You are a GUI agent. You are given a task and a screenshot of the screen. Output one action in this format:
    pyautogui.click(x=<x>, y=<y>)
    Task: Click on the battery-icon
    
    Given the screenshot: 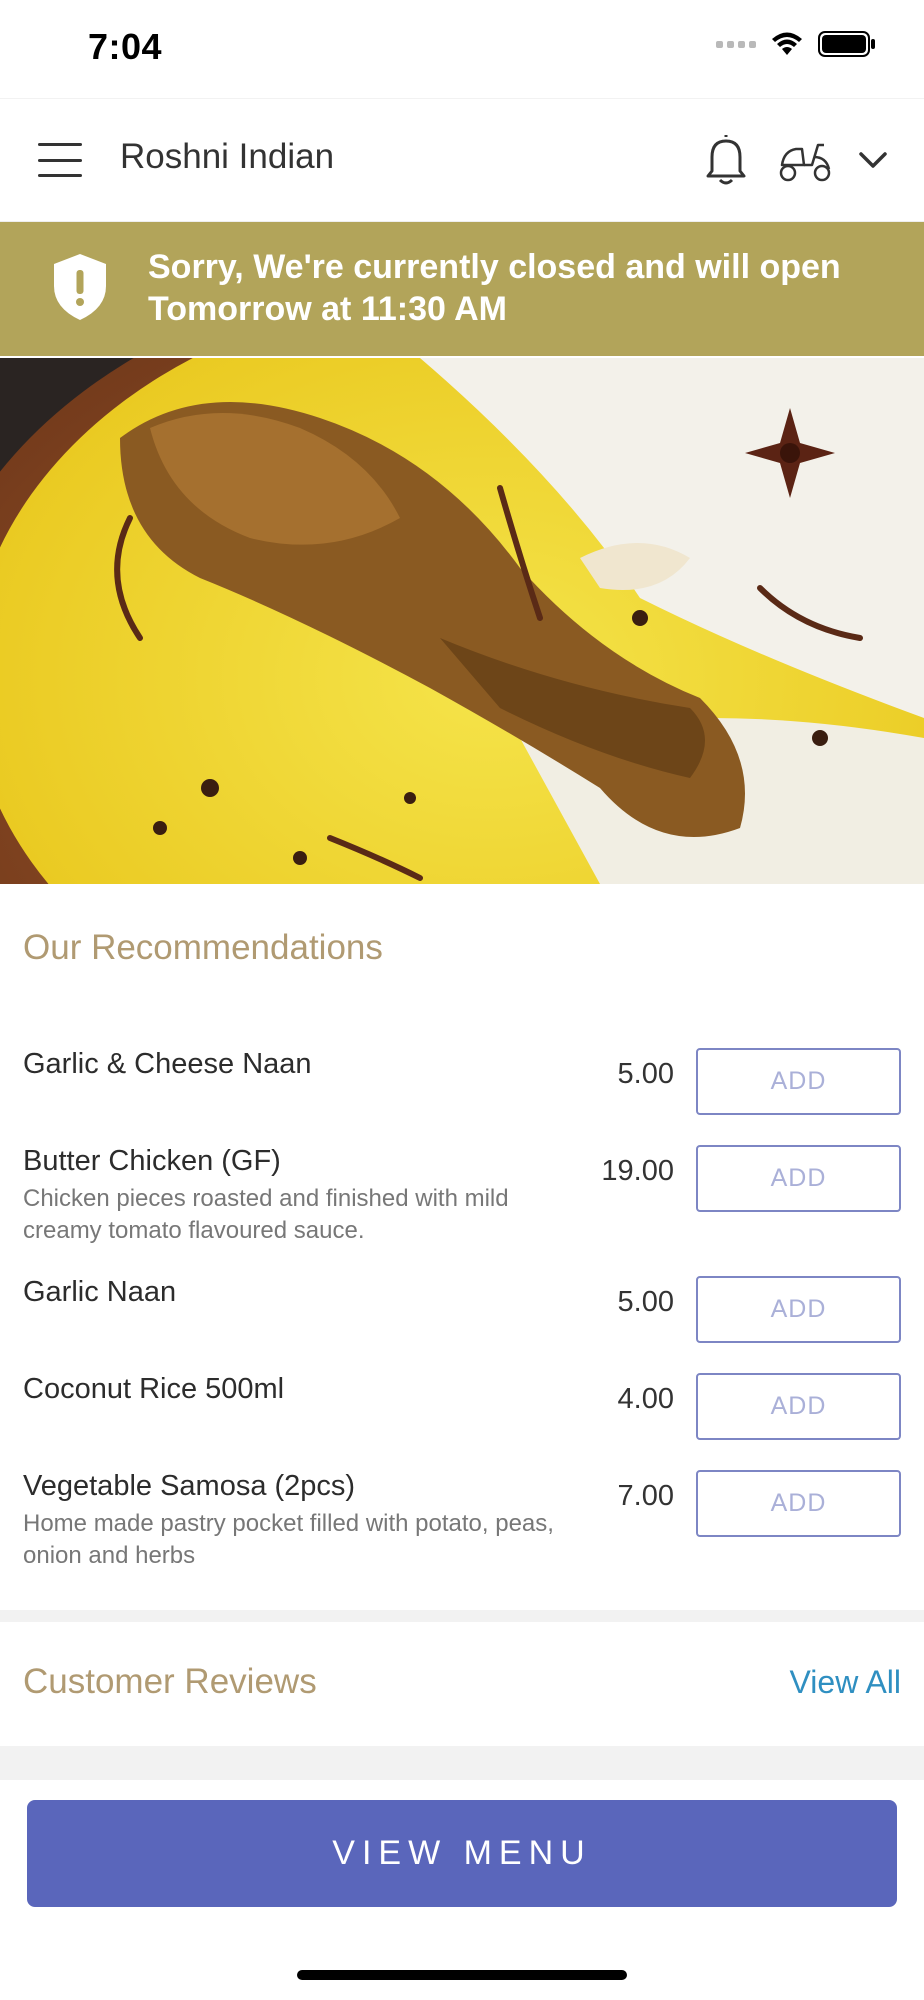 What is the action you would take?
    pyautogui.click(x=846, y=44)
    